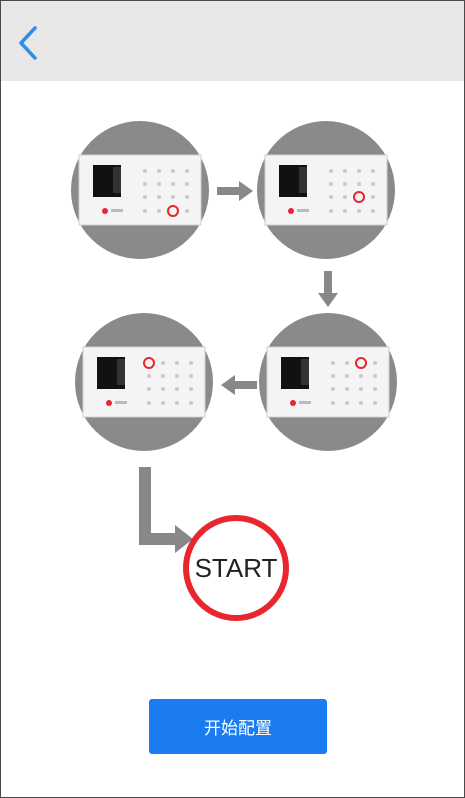 The width and height of the screenshot is (465, 798). I want to click on arrow-right-icon, so click(235, 191).